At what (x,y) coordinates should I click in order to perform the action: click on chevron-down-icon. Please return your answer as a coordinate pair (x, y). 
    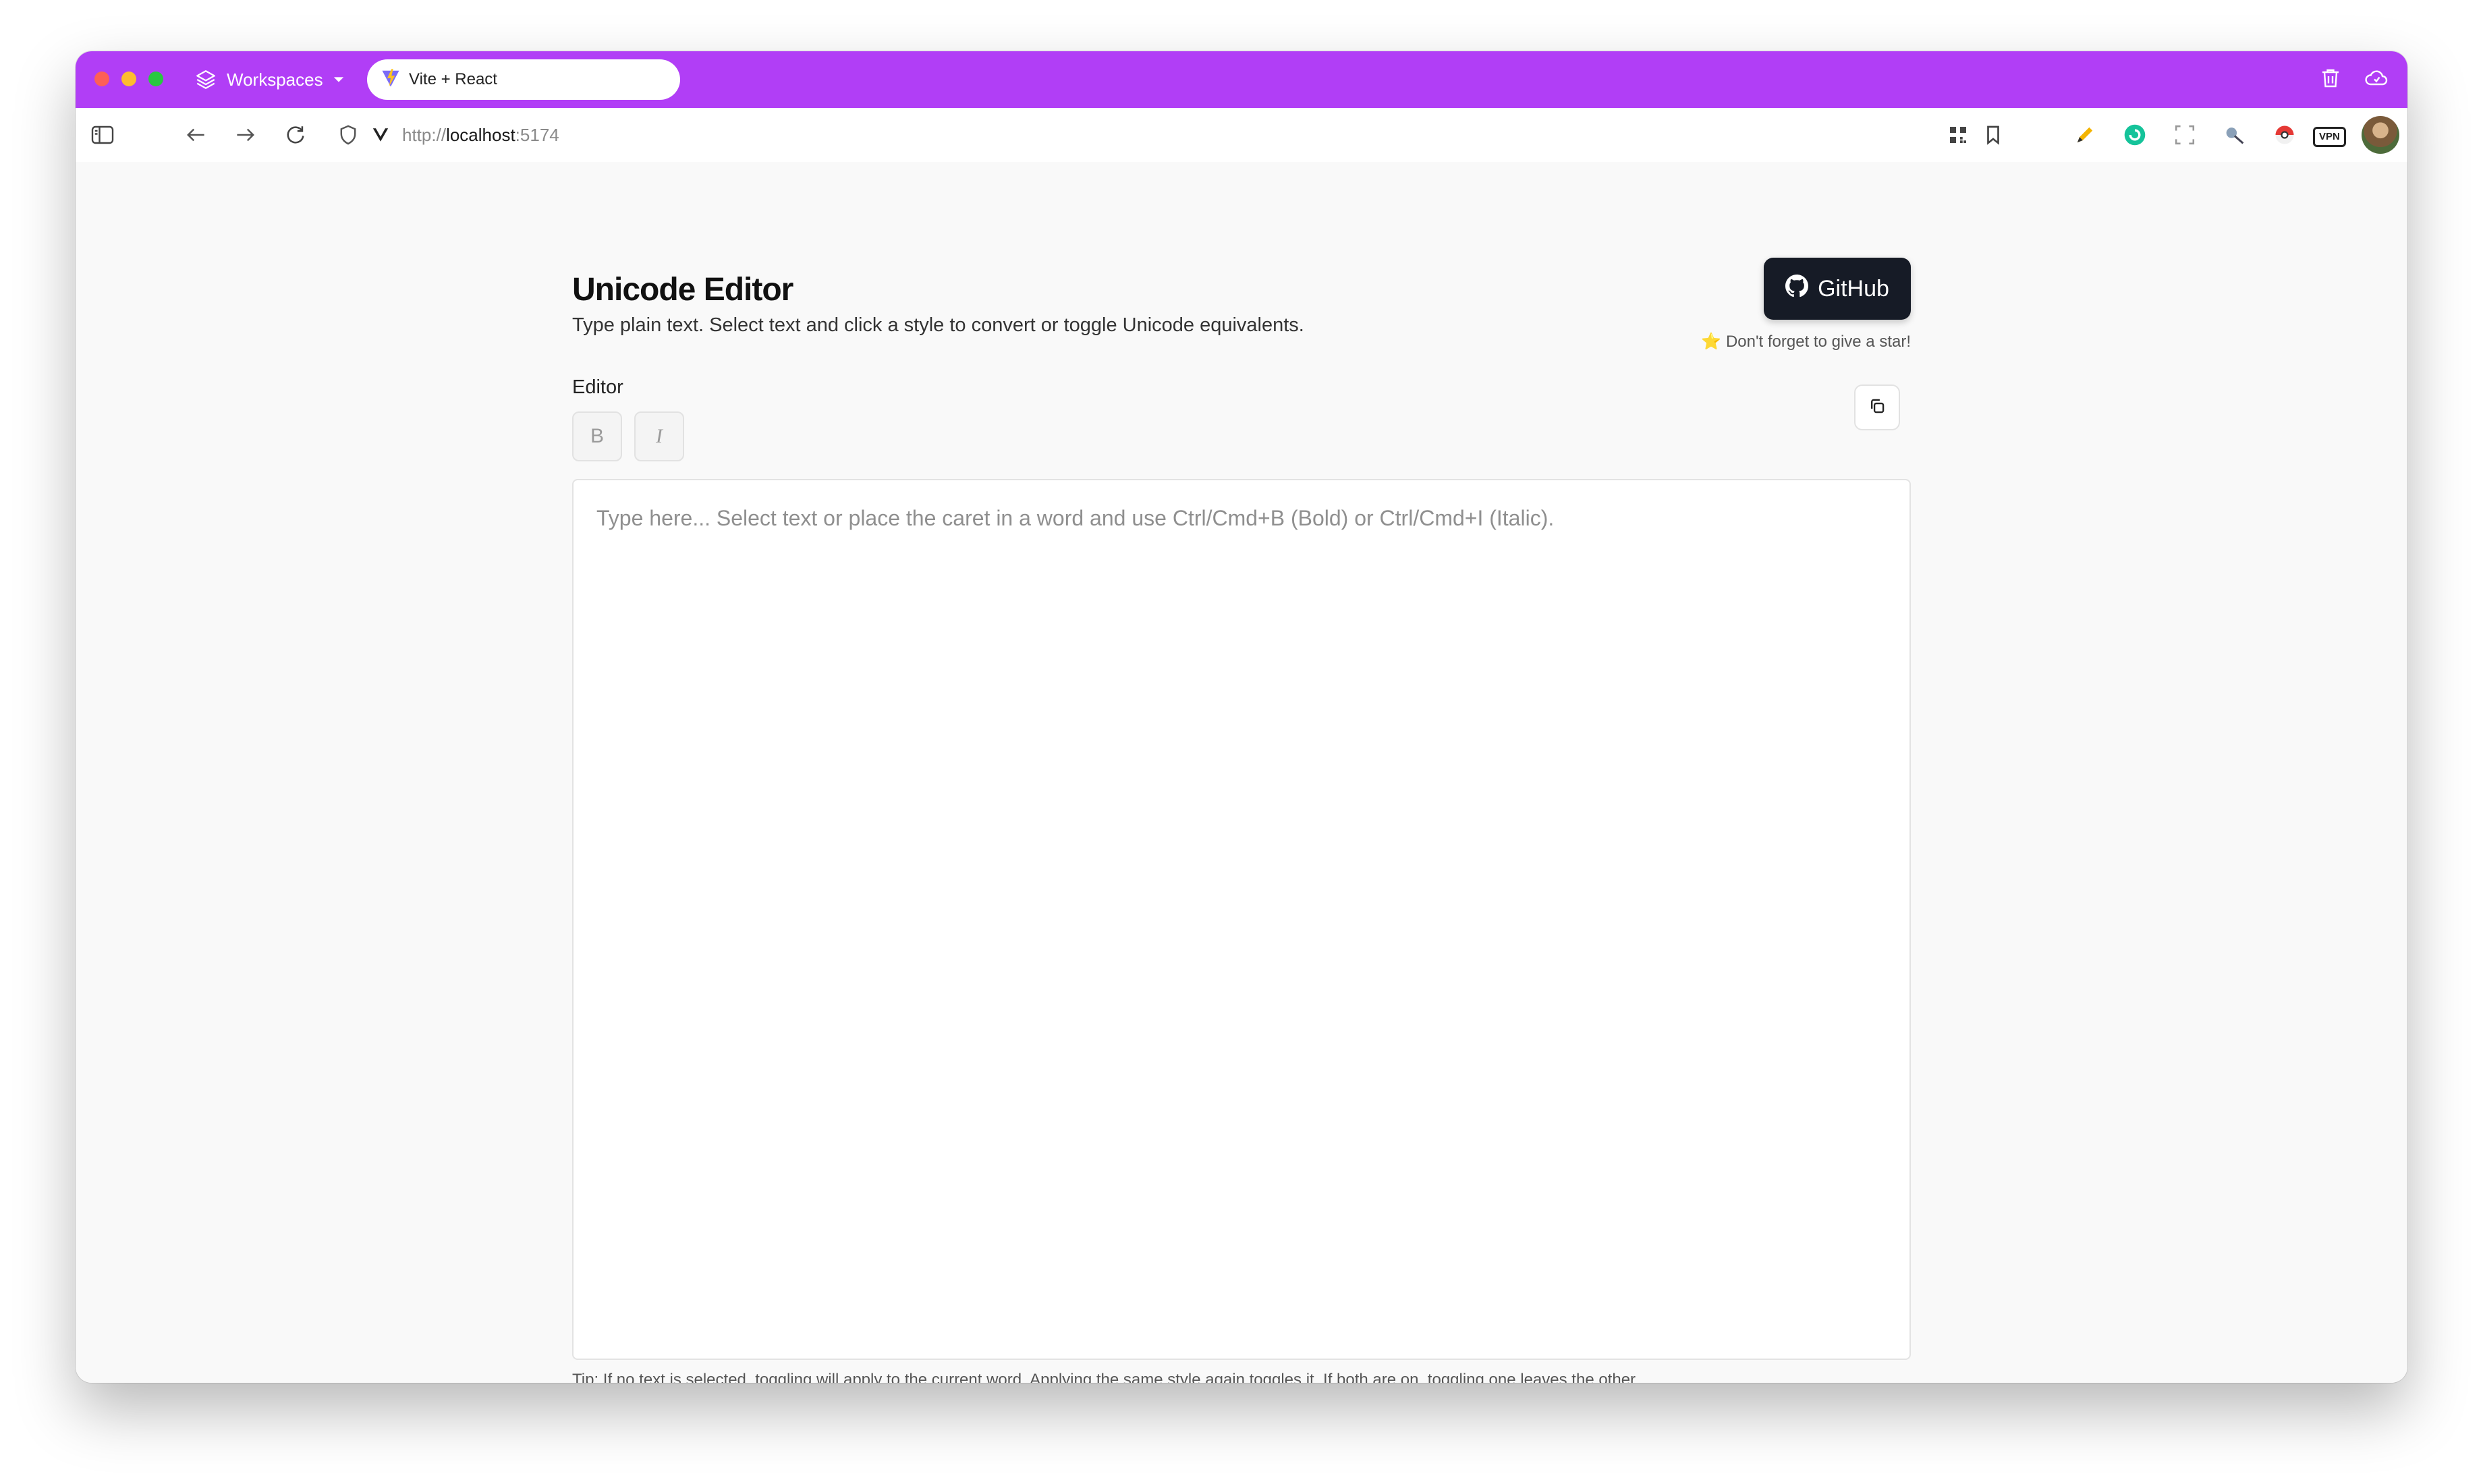
    Looking at the image, I should click on (339, 80).